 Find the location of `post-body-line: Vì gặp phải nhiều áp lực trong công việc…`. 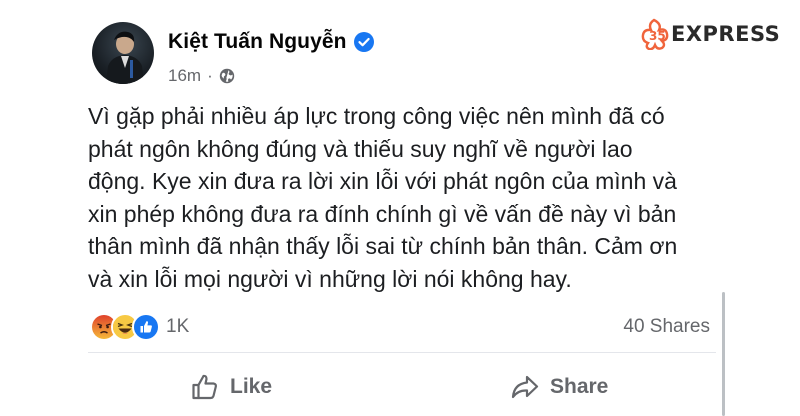

post-body-line: Vì gặp phải nhiều áp lực trong công việc… is located at coordinates (376, 116).